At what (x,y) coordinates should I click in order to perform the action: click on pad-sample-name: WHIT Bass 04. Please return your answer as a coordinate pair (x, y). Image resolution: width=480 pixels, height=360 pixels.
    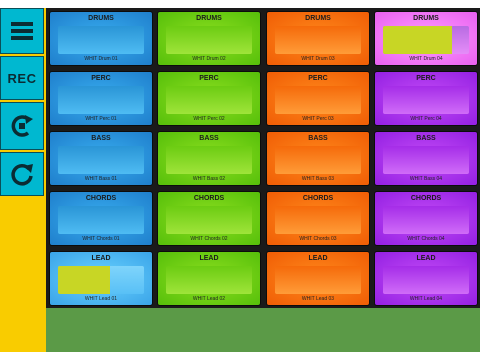
    Looking at the image, I should click on (426, 179).